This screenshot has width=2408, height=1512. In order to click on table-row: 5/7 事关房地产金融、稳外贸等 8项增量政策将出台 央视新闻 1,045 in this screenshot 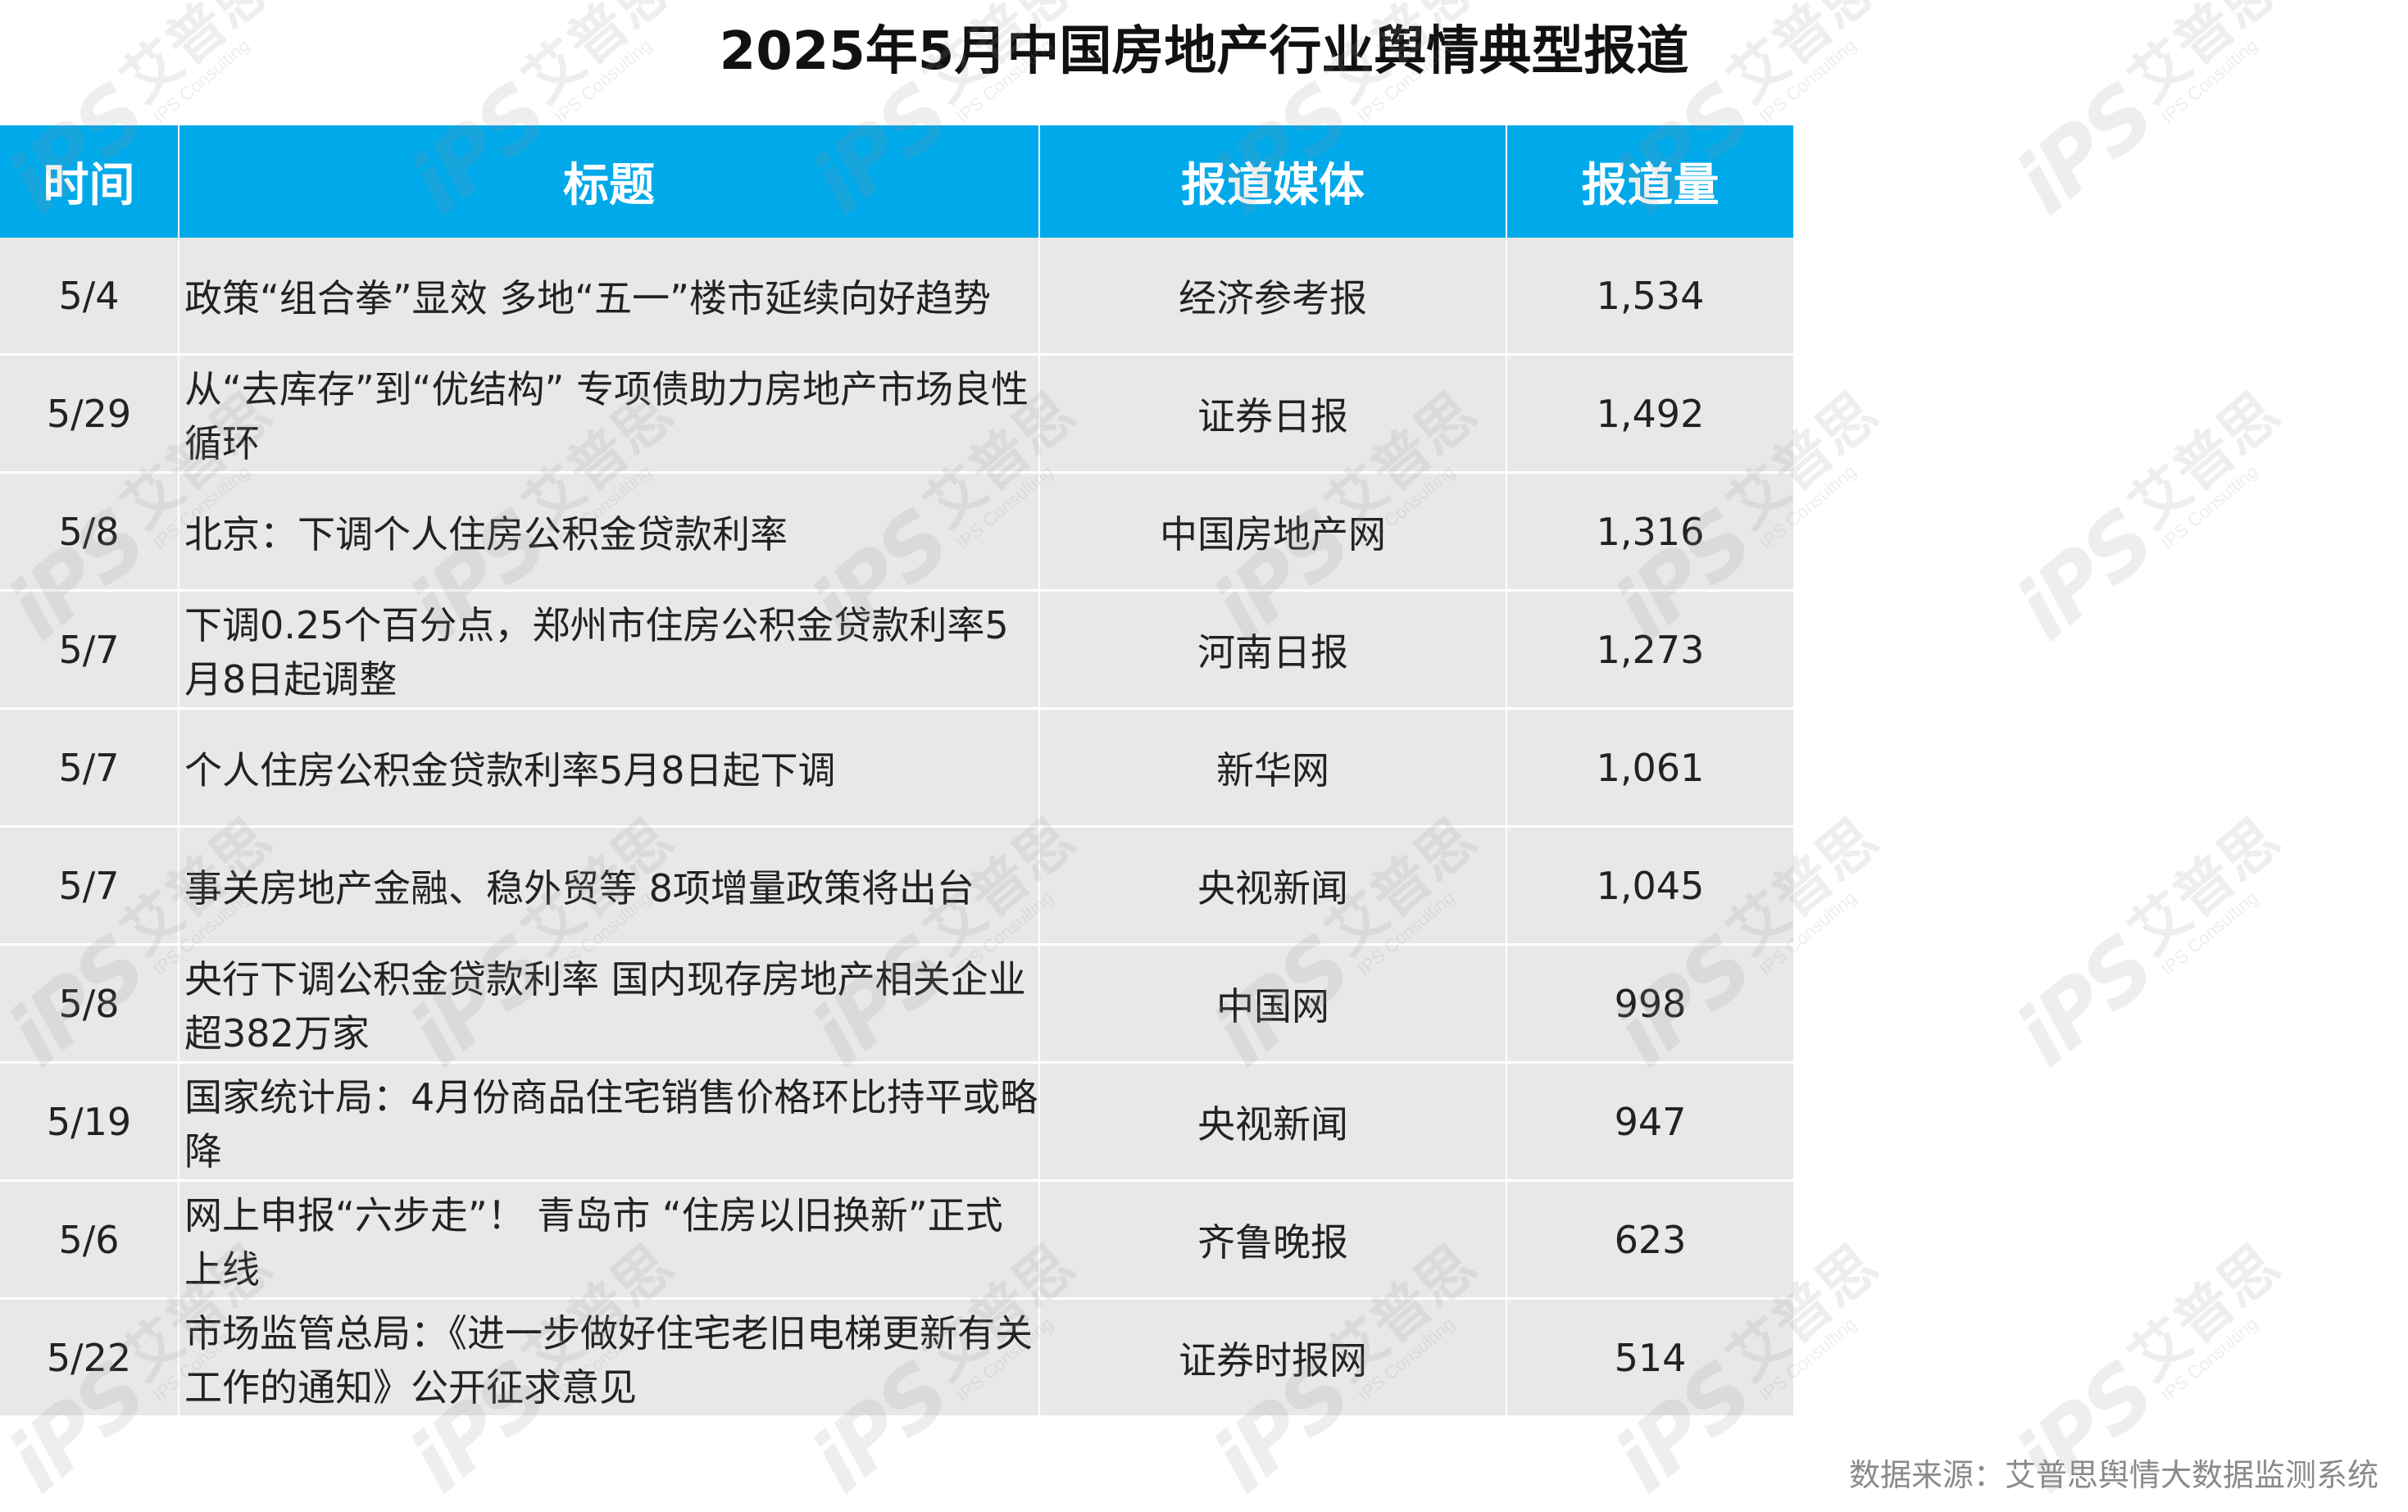, I will do `click(1204, 886)`.